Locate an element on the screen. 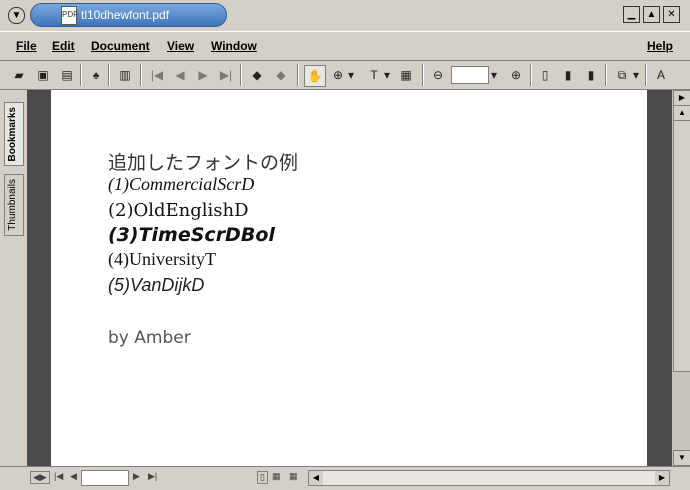 The height and width of the screenshot is (490, 690). tab-bookmarks: Bookmarks is located at coordinates (14, 134).